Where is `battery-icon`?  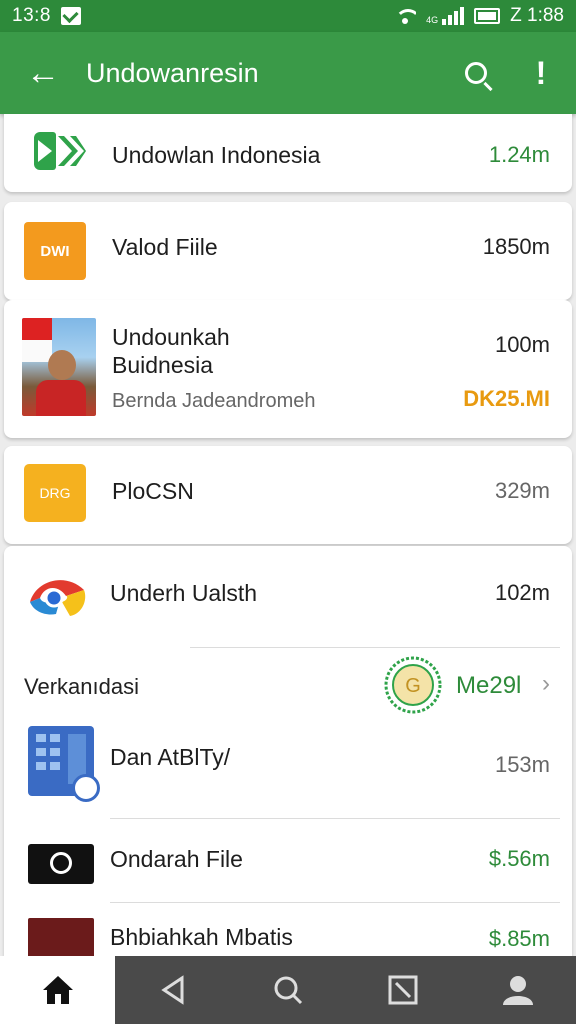
battery-icon is located at coordinates (487, 16).